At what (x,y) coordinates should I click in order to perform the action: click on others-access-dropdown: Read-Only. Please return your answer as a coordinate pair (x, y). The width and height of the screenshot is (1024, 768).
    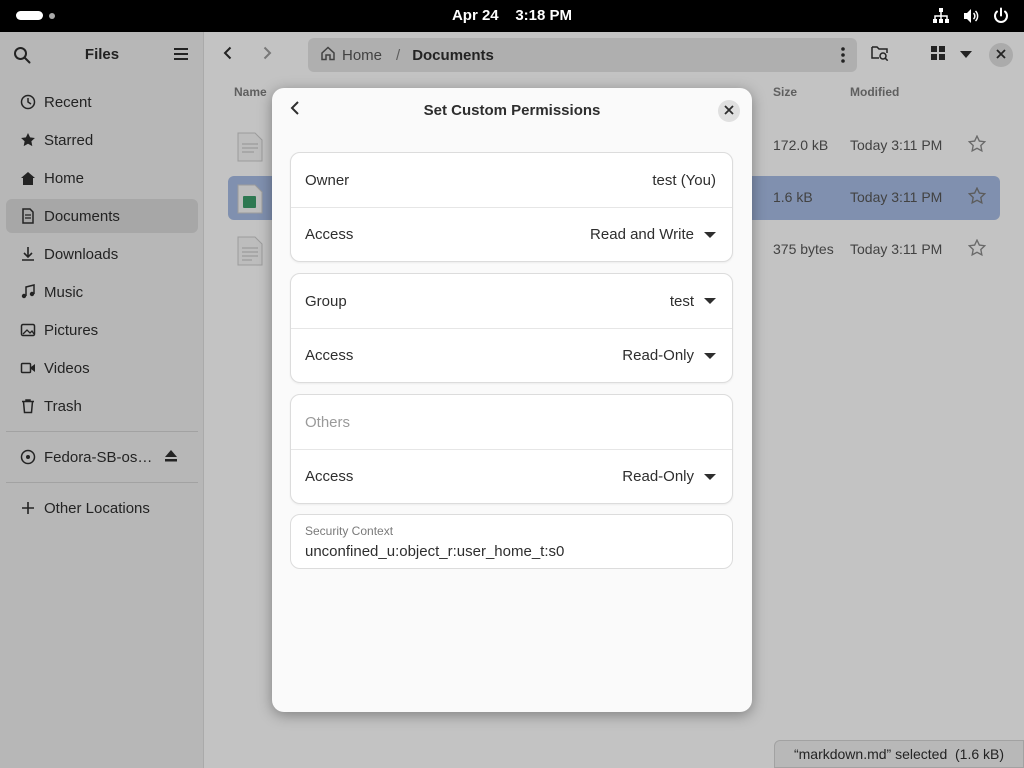
    Looking at the image, I should click on (669, 476).